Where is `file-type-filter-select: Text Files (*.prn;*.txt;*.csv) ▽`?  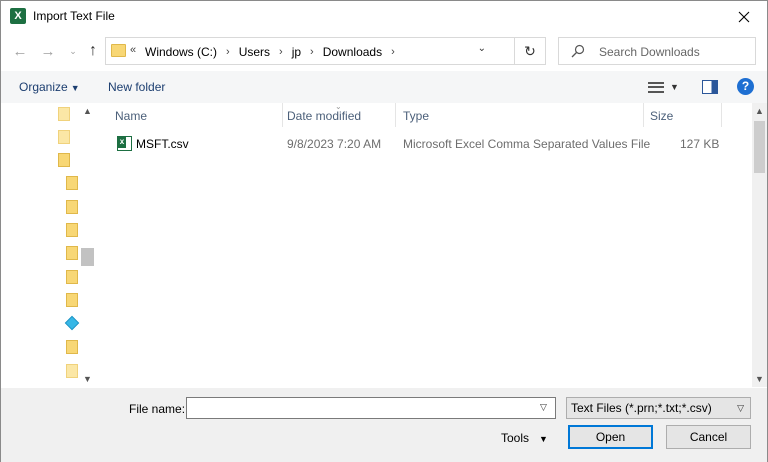
file-type-filter-select: Text Files (*.prn;*.txt;*.csv) ▽ is located at coordinates (658, 408).